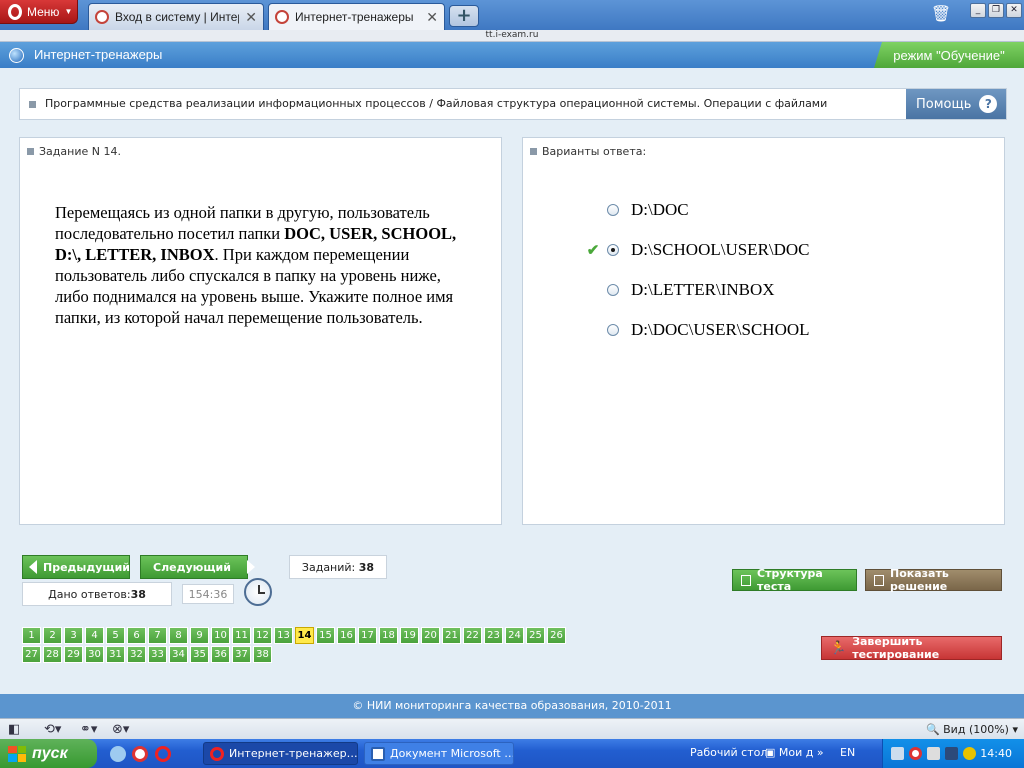 The height and width of the screenshot is (768, 1024). What do you see at coordinates (512, 36) in the screenshot?
I see `address-display: tt.i-exam.ru` at bounding box center [512, 36].